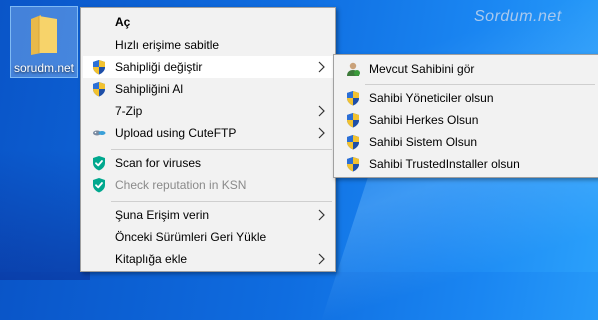 The width and height of the screenshot is (598, 320). I want to click on menu-item-take-ownership: Sahipliğini Al, so click(208, 89).